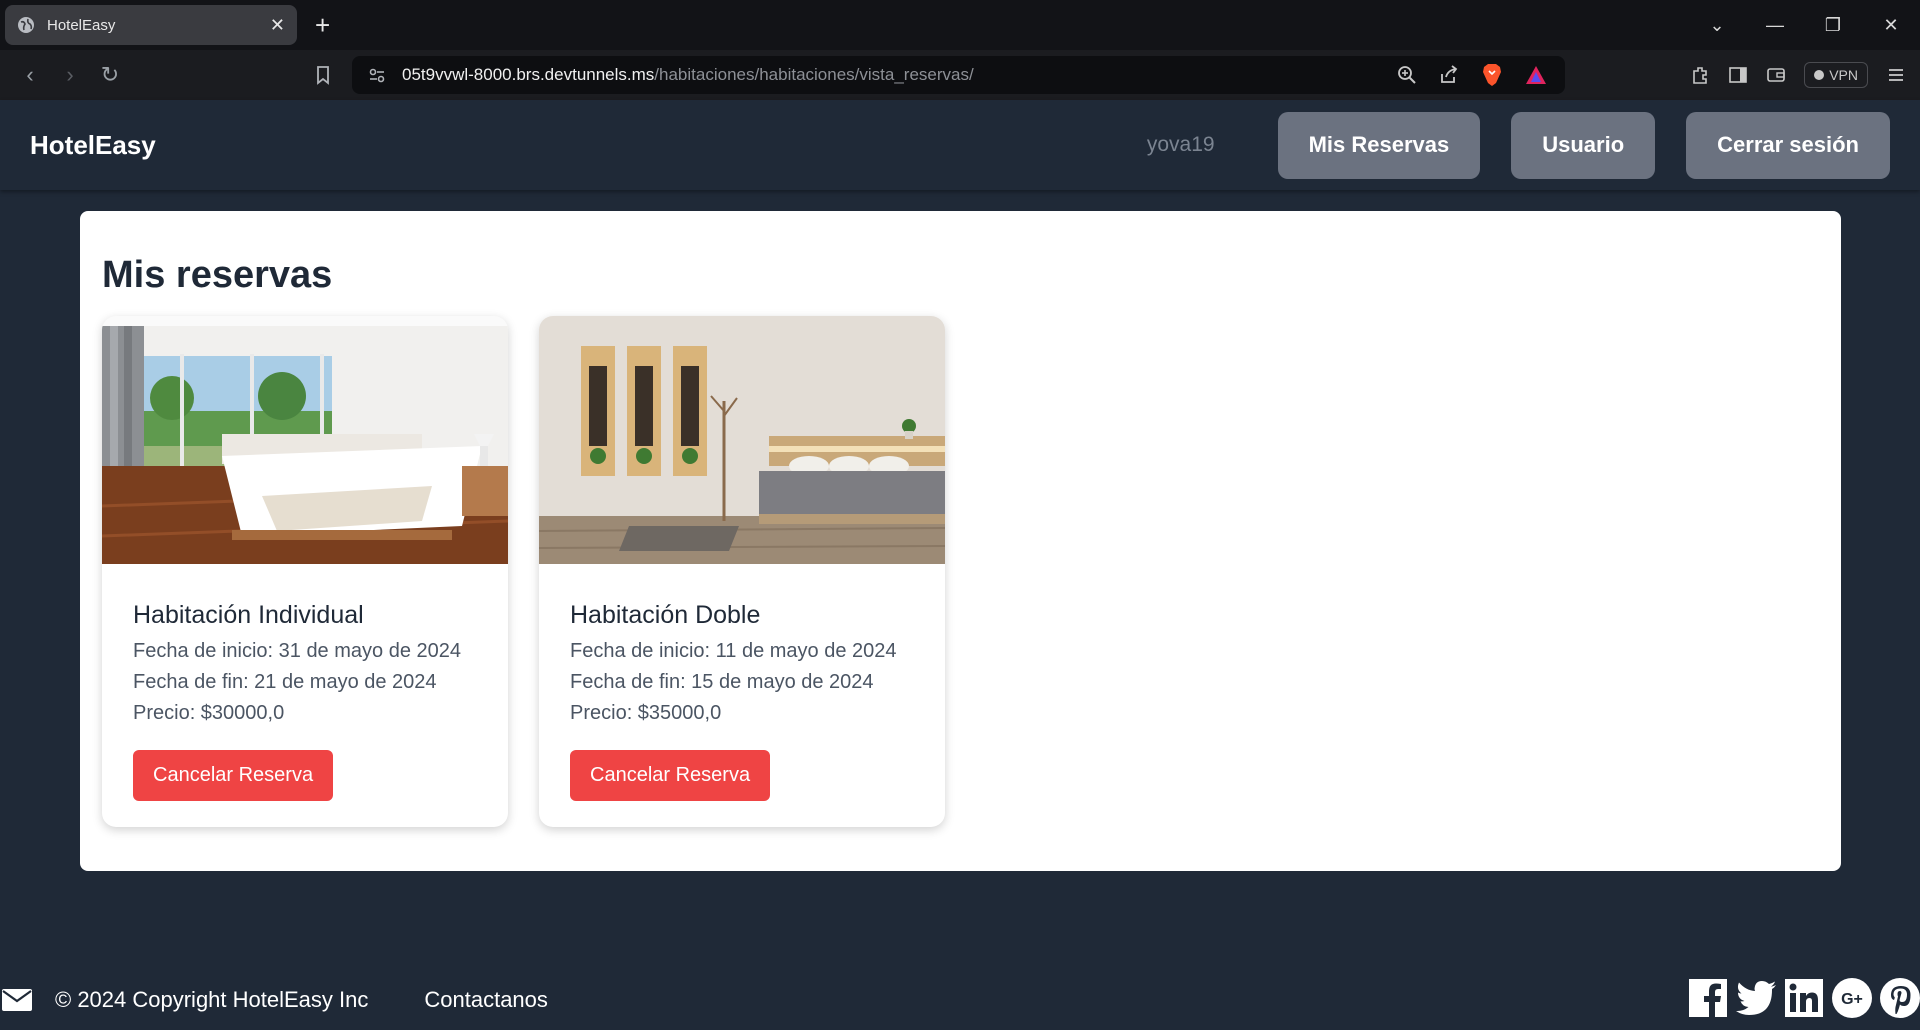 The height and width of the screenshot is (1030, 1920). Describe the element at coordinates (212, 999) in the screenshot. I see `copyright-text: © 2024 Copyright HotelEasy Inc` at that location.